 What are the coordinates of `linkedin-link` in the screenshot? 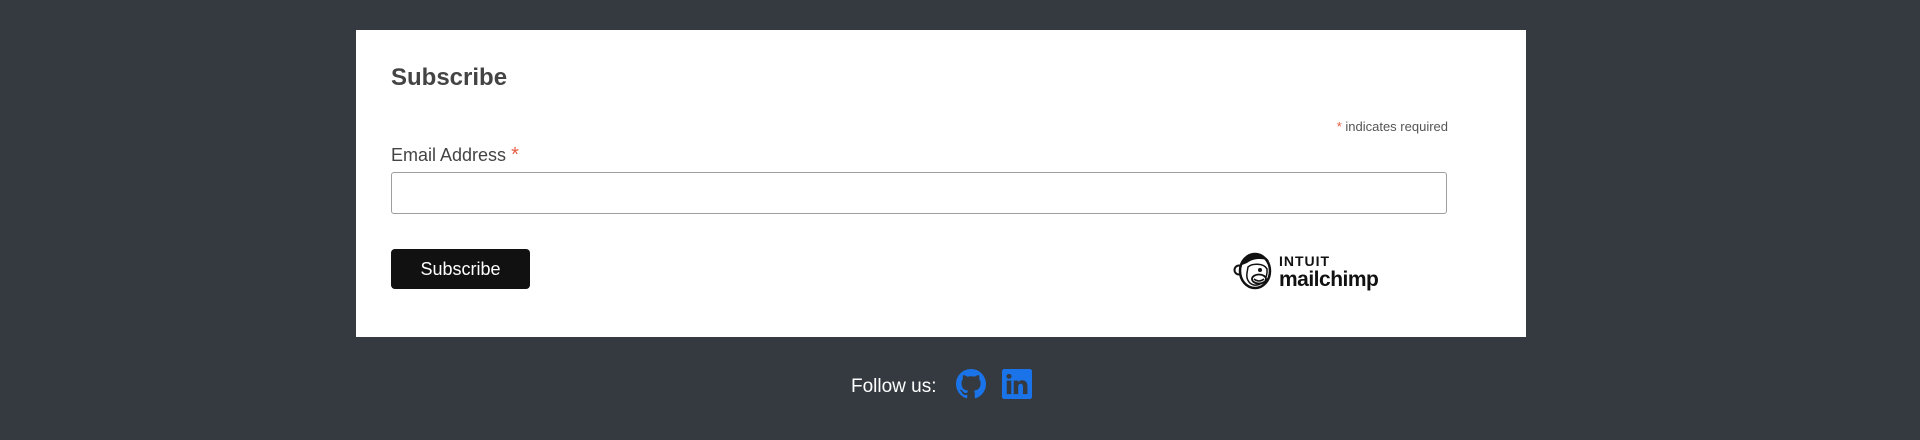 It's located at (1017, 384).